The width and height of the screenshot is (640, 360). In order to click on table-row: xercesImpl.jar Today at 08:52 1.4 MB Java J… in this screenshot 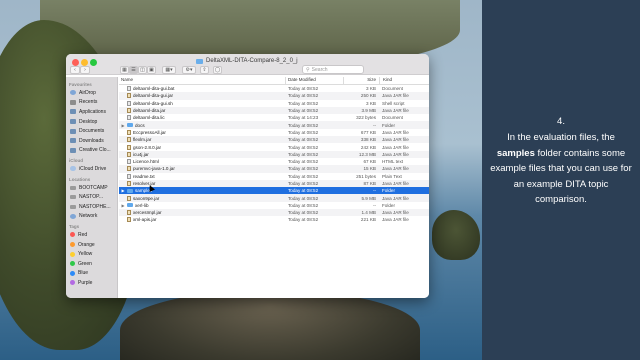, I will do `click(274, 213)`.